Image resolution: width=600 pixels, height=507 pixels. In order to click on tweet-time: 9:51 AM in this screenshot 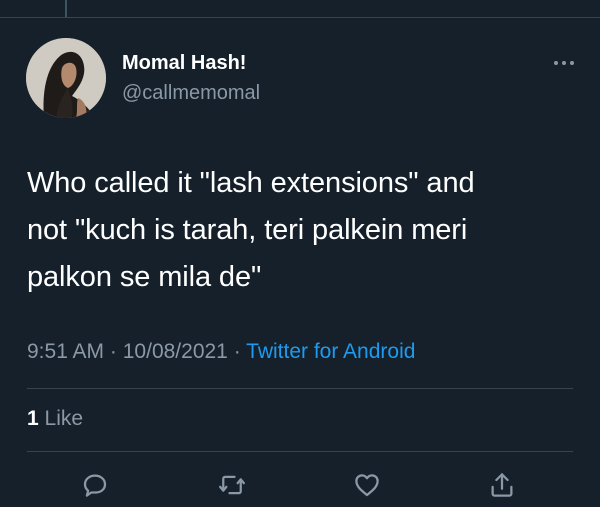, I will do `click(65, 351)`.